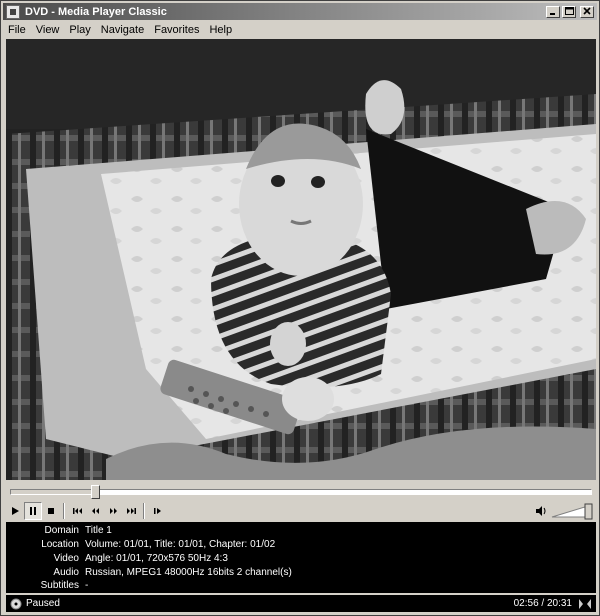 The width and height of the screenshot is (600, 616). I want to click on pause-icon, so click(33, 511).